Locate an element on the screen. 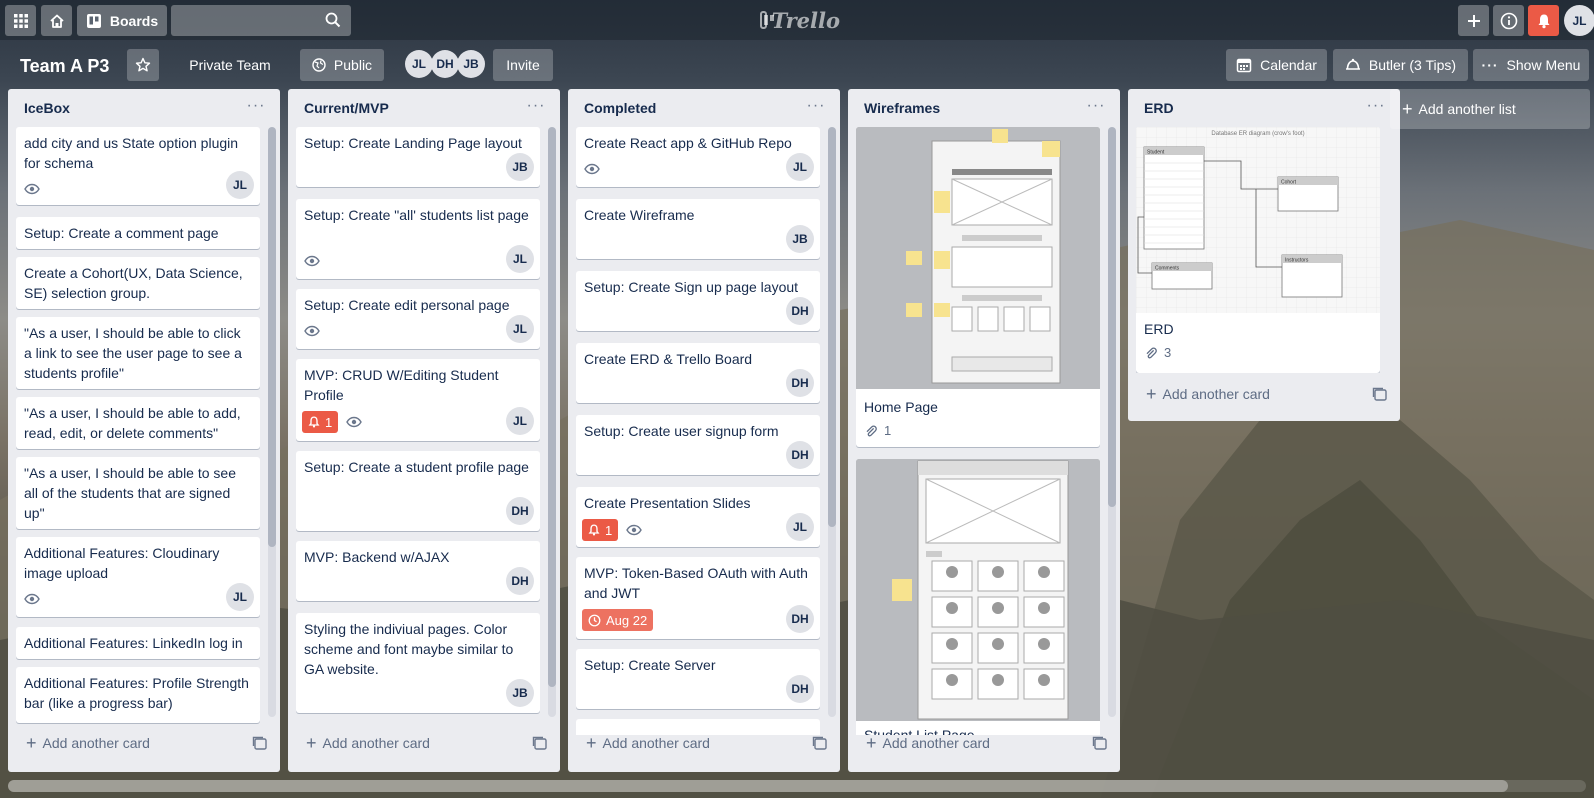 This screenshot has width=1594, height=798. user-avatar: JL is located at coordinates (1579, 20).